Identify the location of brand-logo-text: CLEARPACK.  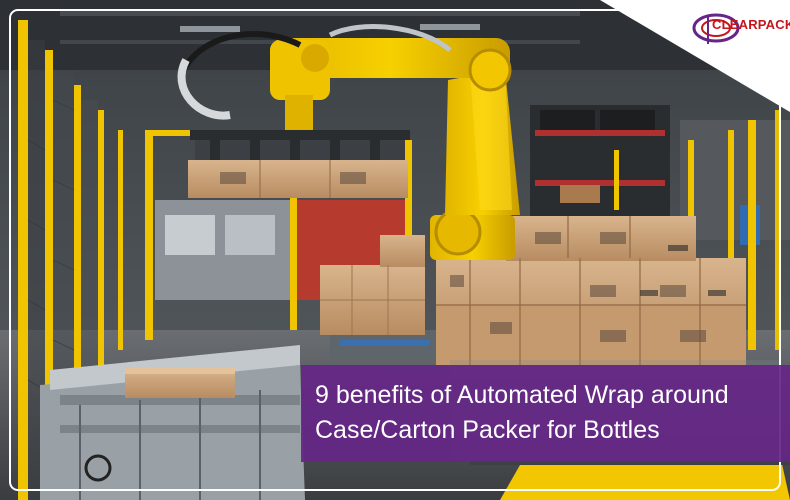
(751, 24).